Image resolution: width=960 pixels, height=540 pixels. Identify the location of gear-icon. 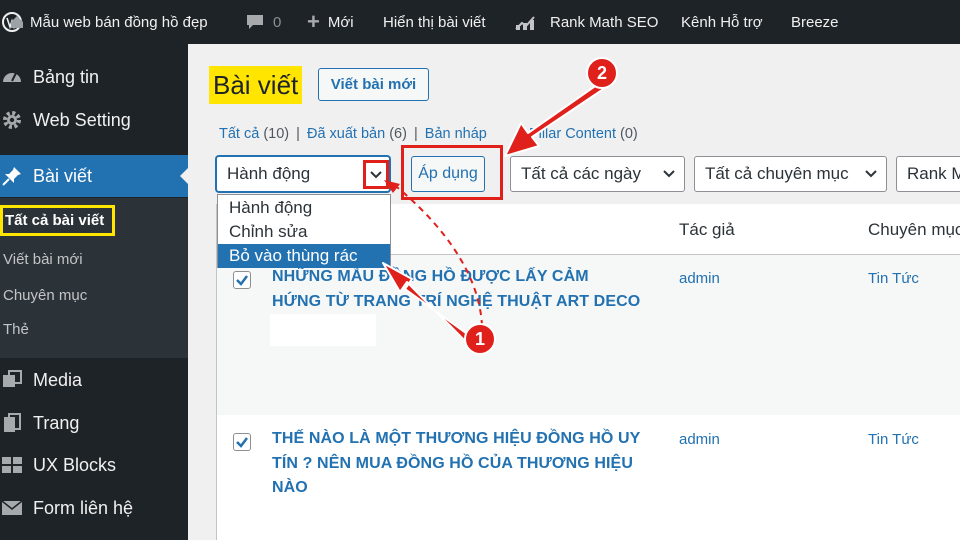
(12, 120).